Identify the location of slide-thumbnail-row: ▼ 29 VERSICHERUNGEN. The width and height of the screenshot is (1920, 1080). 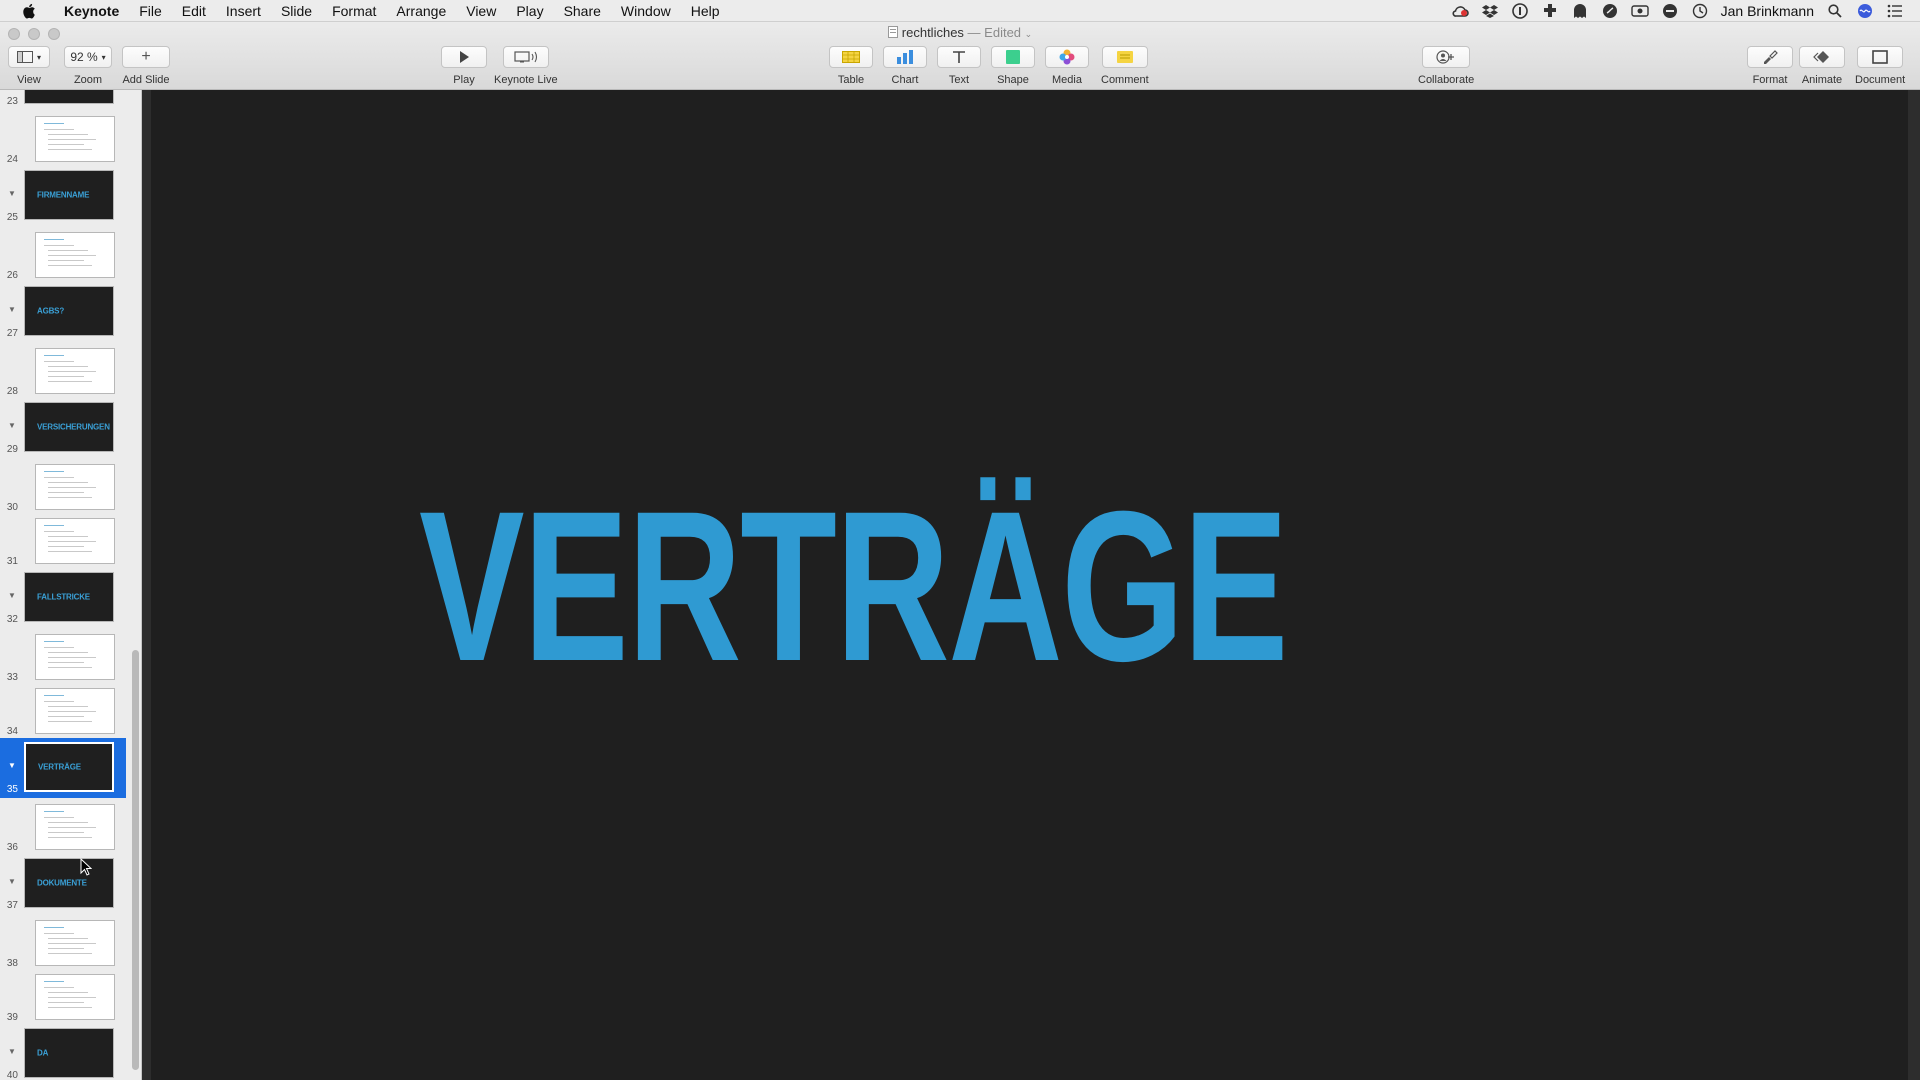
(63, 428).